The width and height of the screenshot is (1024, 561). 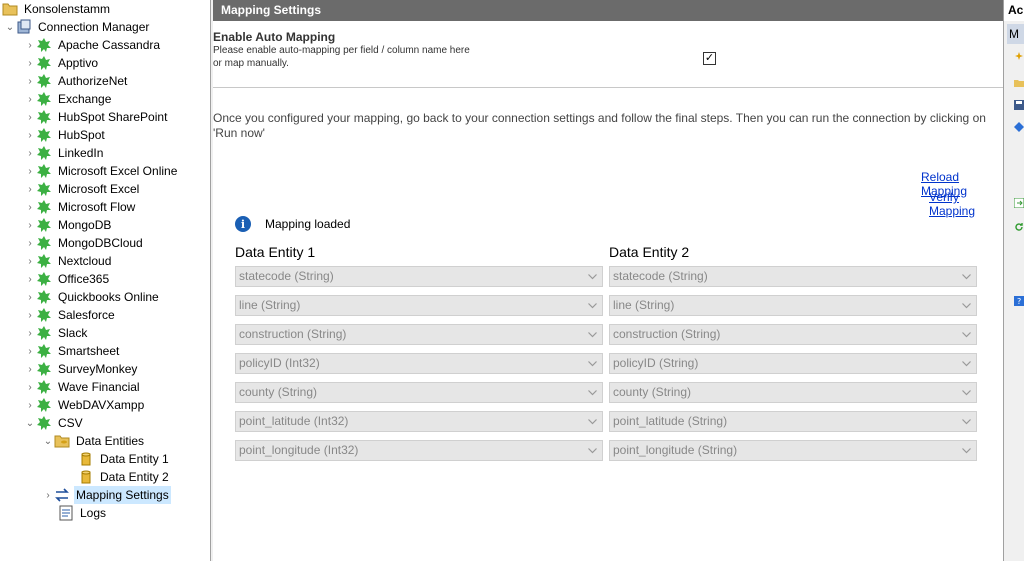 I want to click on mapping-dropdown-entity-1: line (String), so click(x=419, y=305).